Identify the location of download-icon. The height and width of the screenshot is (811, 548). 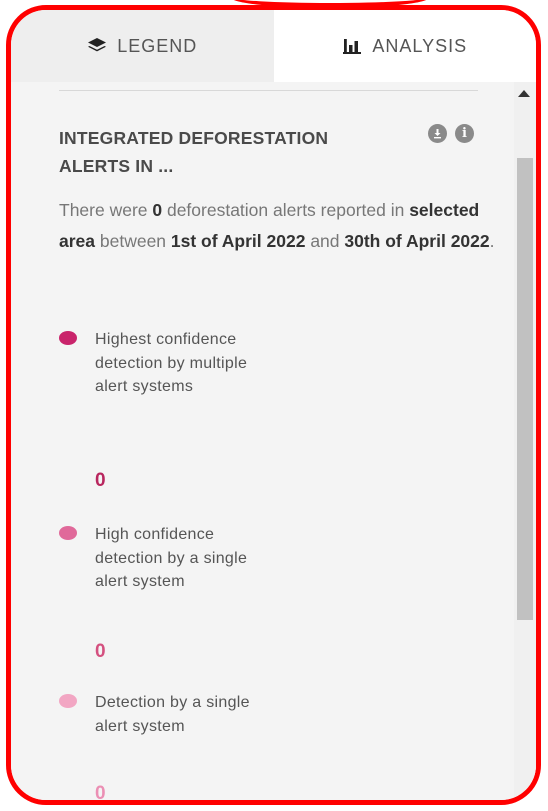
(437, 133).